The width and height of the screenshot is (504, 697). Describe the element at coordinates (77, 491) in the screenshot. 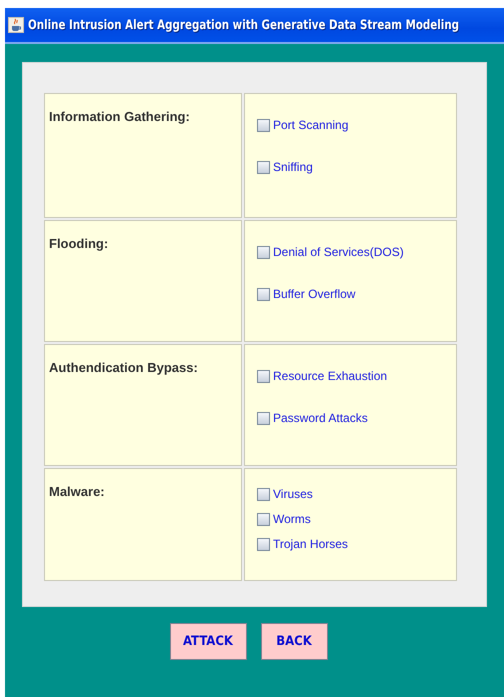

I see `category-label: Malware:` at that location.